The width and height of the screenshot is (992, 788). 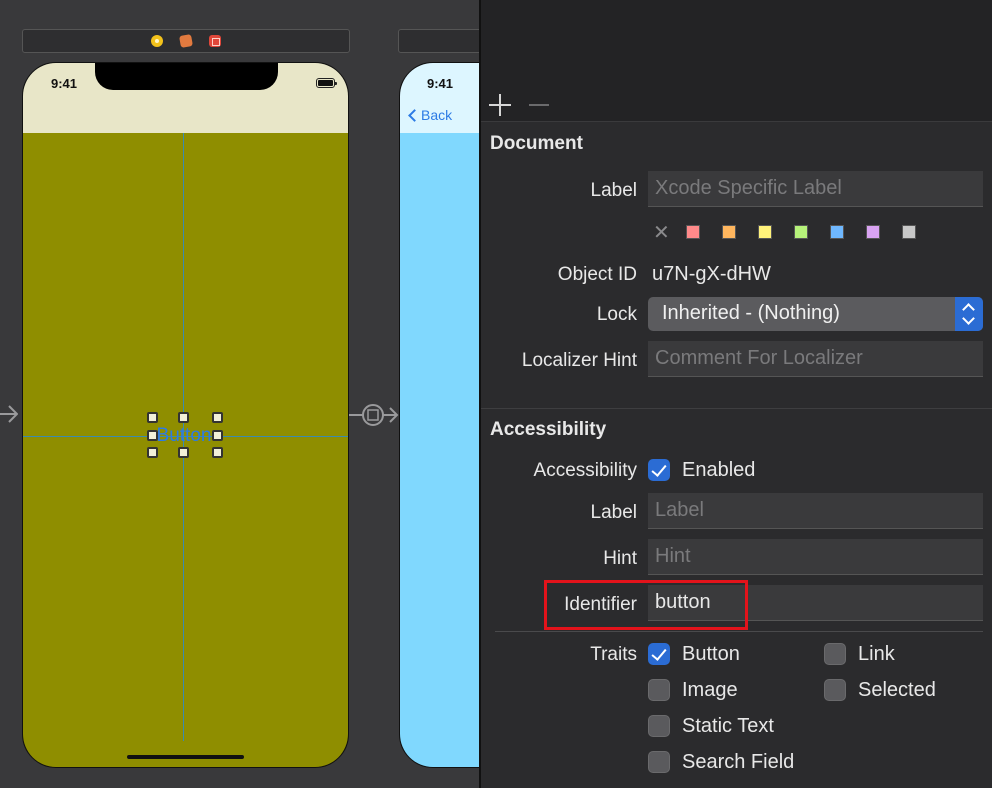 What do you see at coordinates (548, 429) in the screenshot?
I see `accessibility-section-title: Accessibility` at bounding box center [548, 429].